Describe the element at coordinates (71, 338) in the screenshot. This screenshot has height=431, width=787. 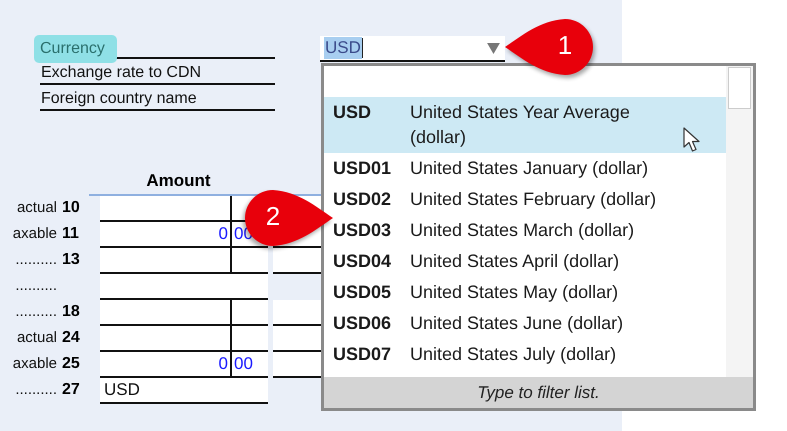
I see `line-number: 24` at that location.